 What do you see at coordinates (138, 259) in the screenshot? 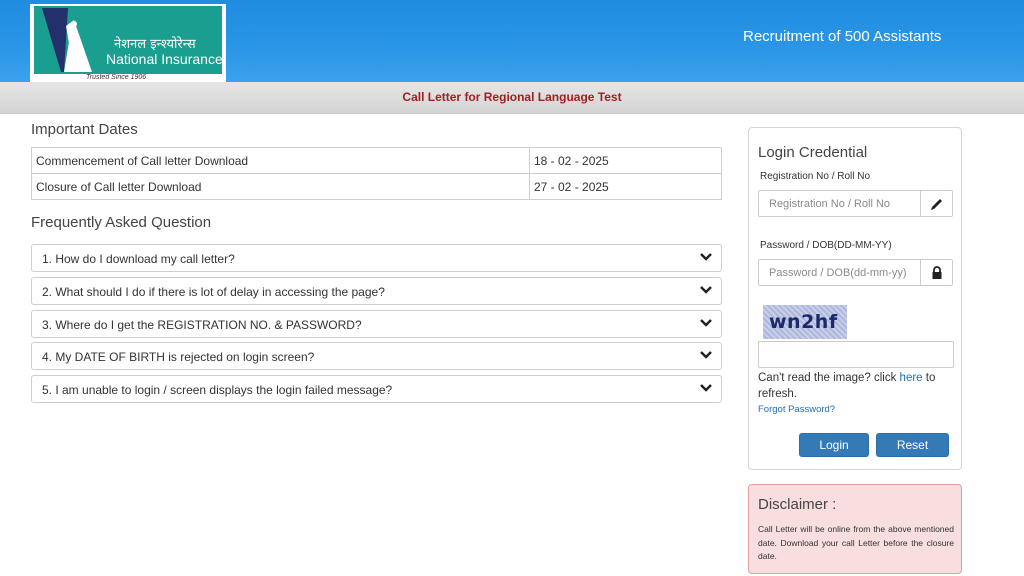
I see `faq-question: 1. How do I download my call letter?` at bounding box center [138, 259].